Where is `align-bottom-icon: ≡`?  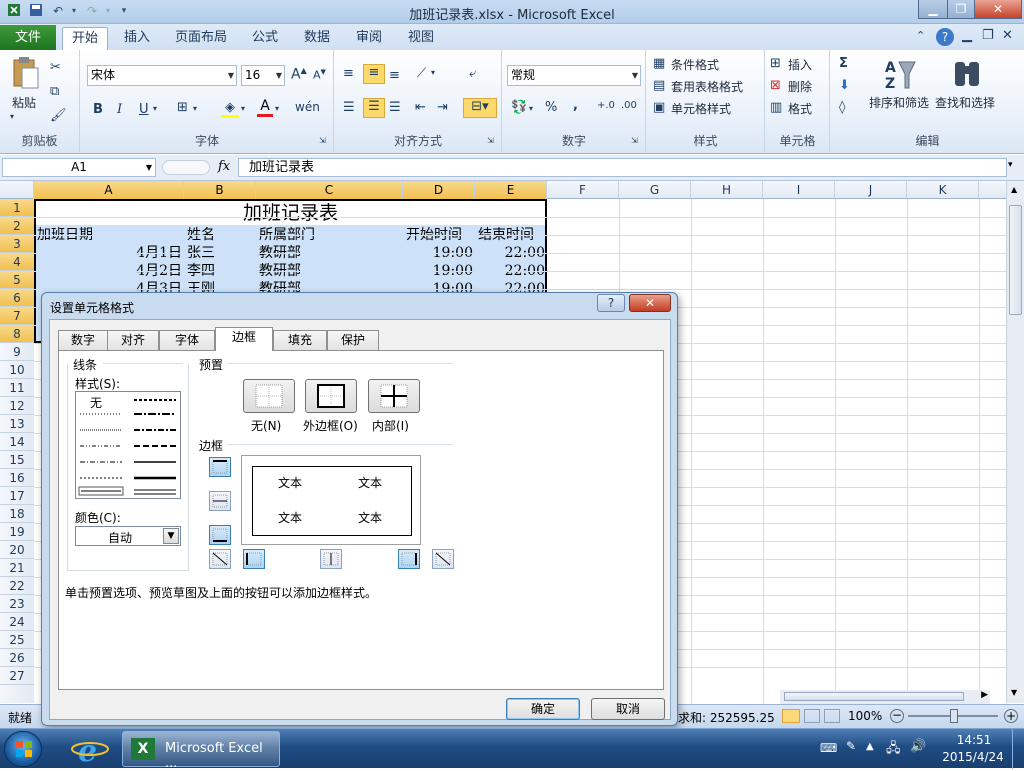
align-bottom-icon: ≡ is located at coordinates (394, 75).